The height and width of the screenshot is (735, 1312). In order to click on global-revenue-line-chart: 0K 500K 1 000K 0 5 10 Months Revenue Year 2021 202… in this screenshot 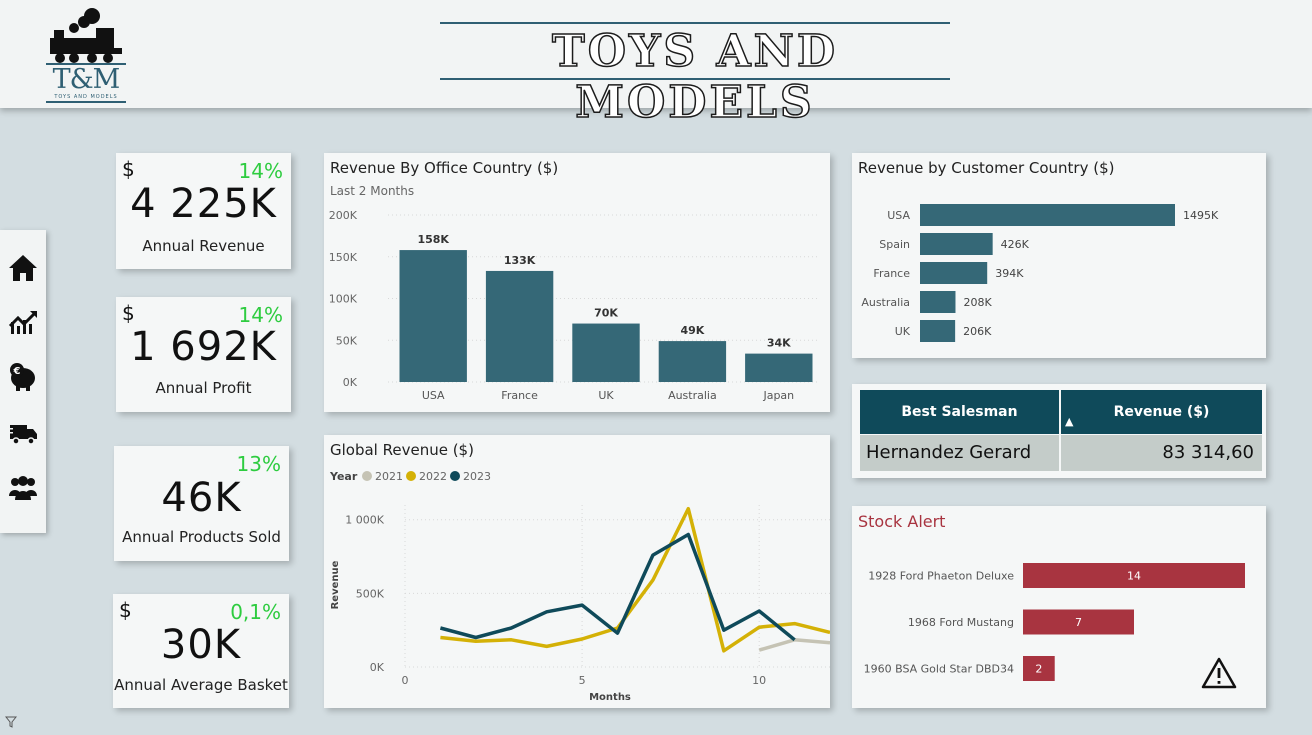, I will do `click(579, 586)`.